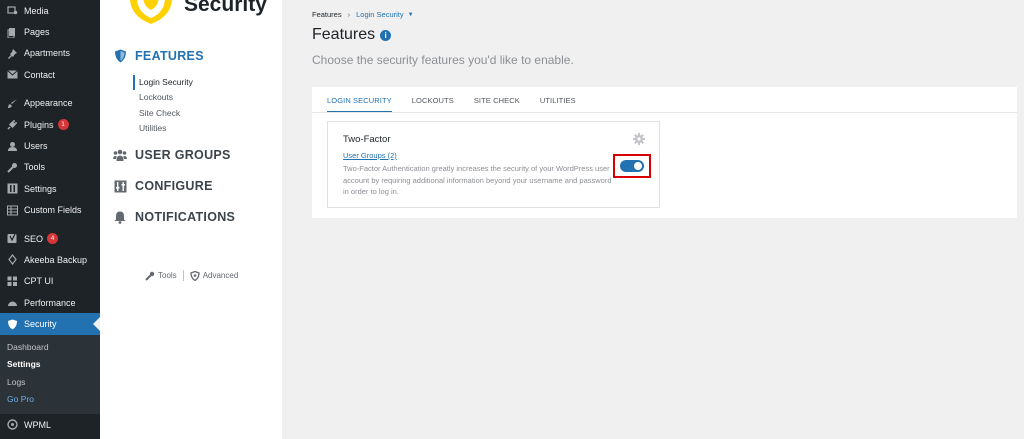 This screenshot has height=439, width=1024. Describe the element at coordinates (36, 10) in the screenshot. I see `menu-label: Media` at that location.